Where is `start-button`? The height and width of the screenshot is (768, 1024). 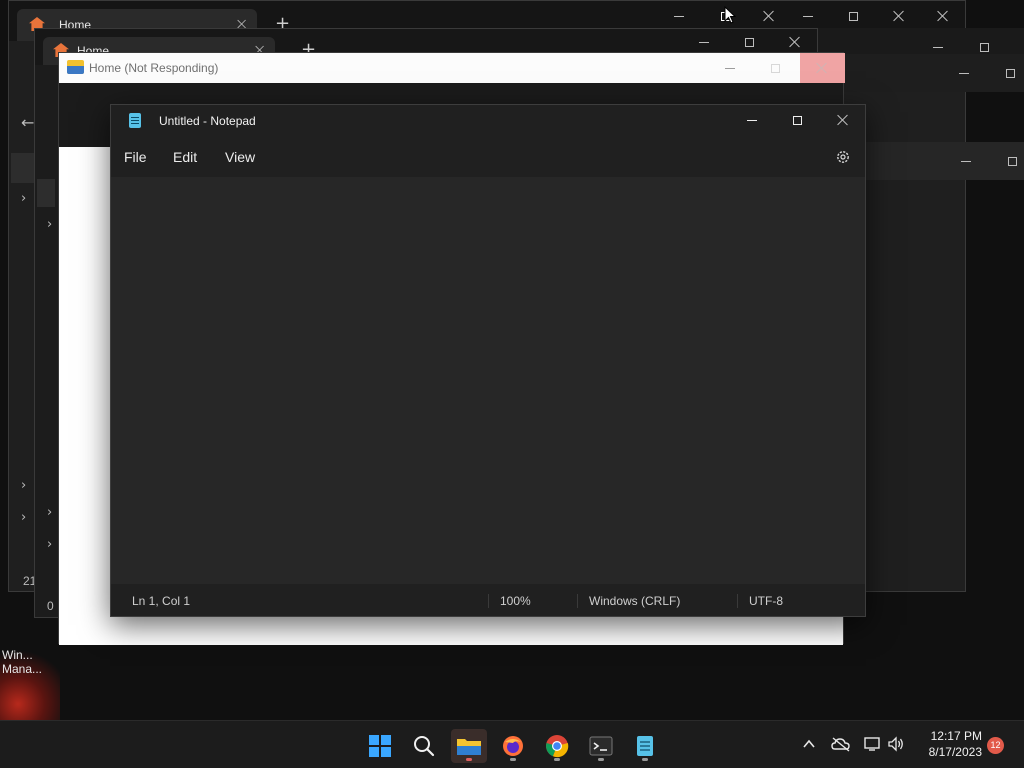 start-button is located at coordinates (380, 746).